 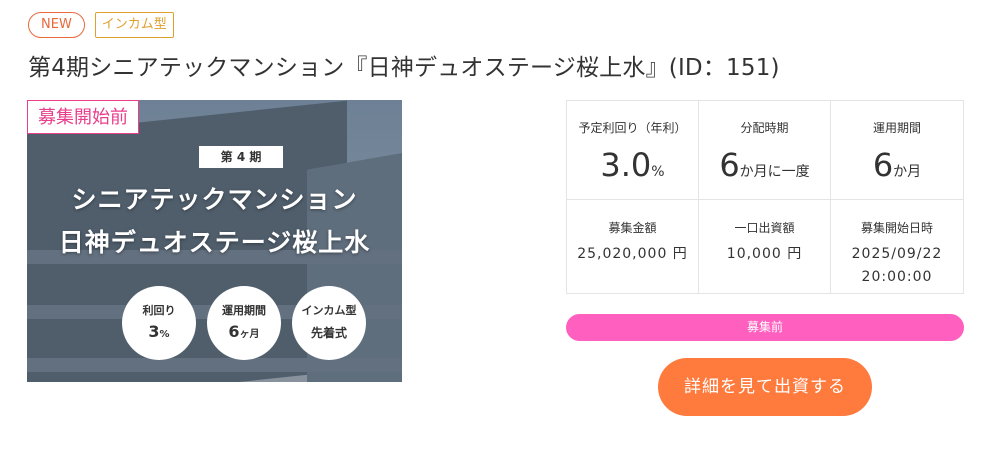 I want to click on start-date-cell: 募集開始日時 2025/09/22 20:00:00, so click(x=897, y=246).